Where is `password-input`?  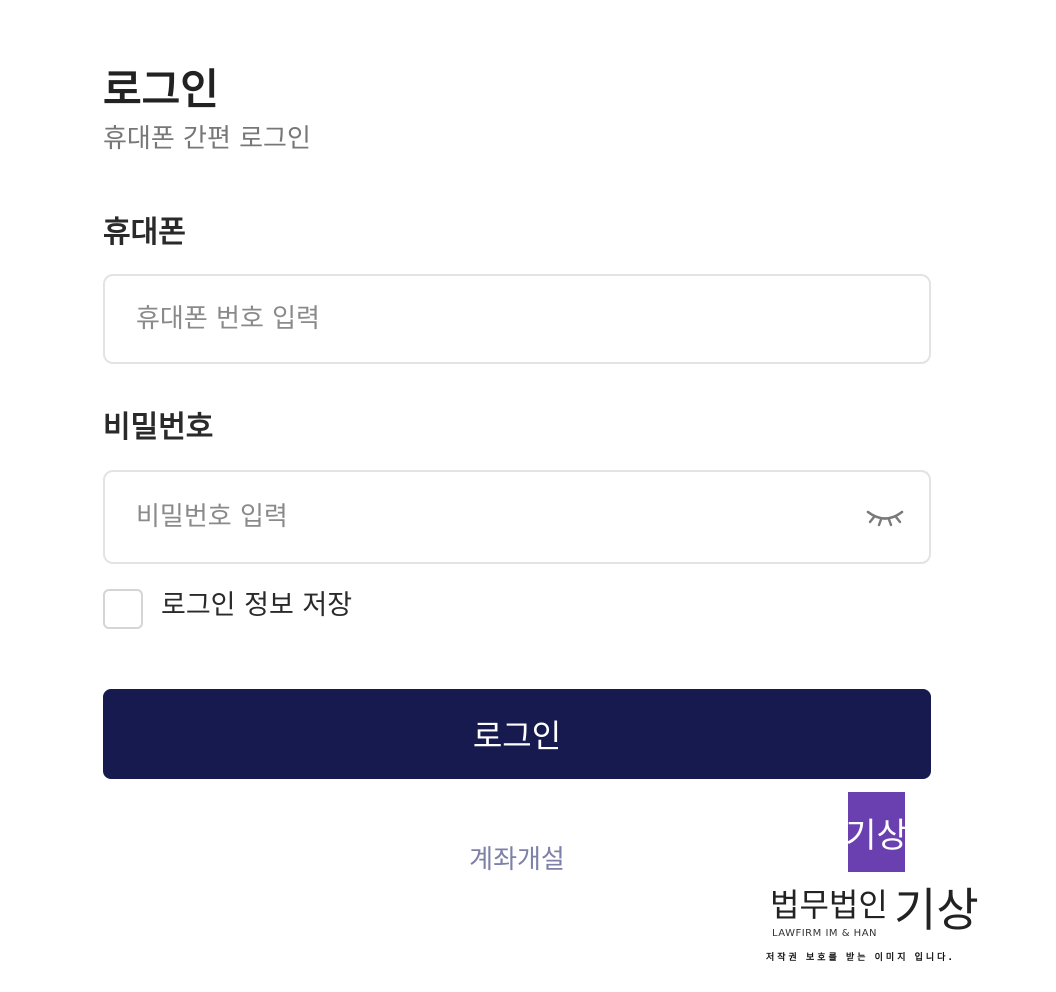
password-input is located at coordinates (517, 517).